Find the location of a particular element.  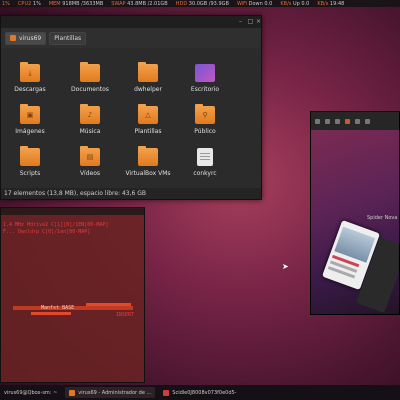

breadcrumb-label: virus69 is located at coordinates (30, 38).